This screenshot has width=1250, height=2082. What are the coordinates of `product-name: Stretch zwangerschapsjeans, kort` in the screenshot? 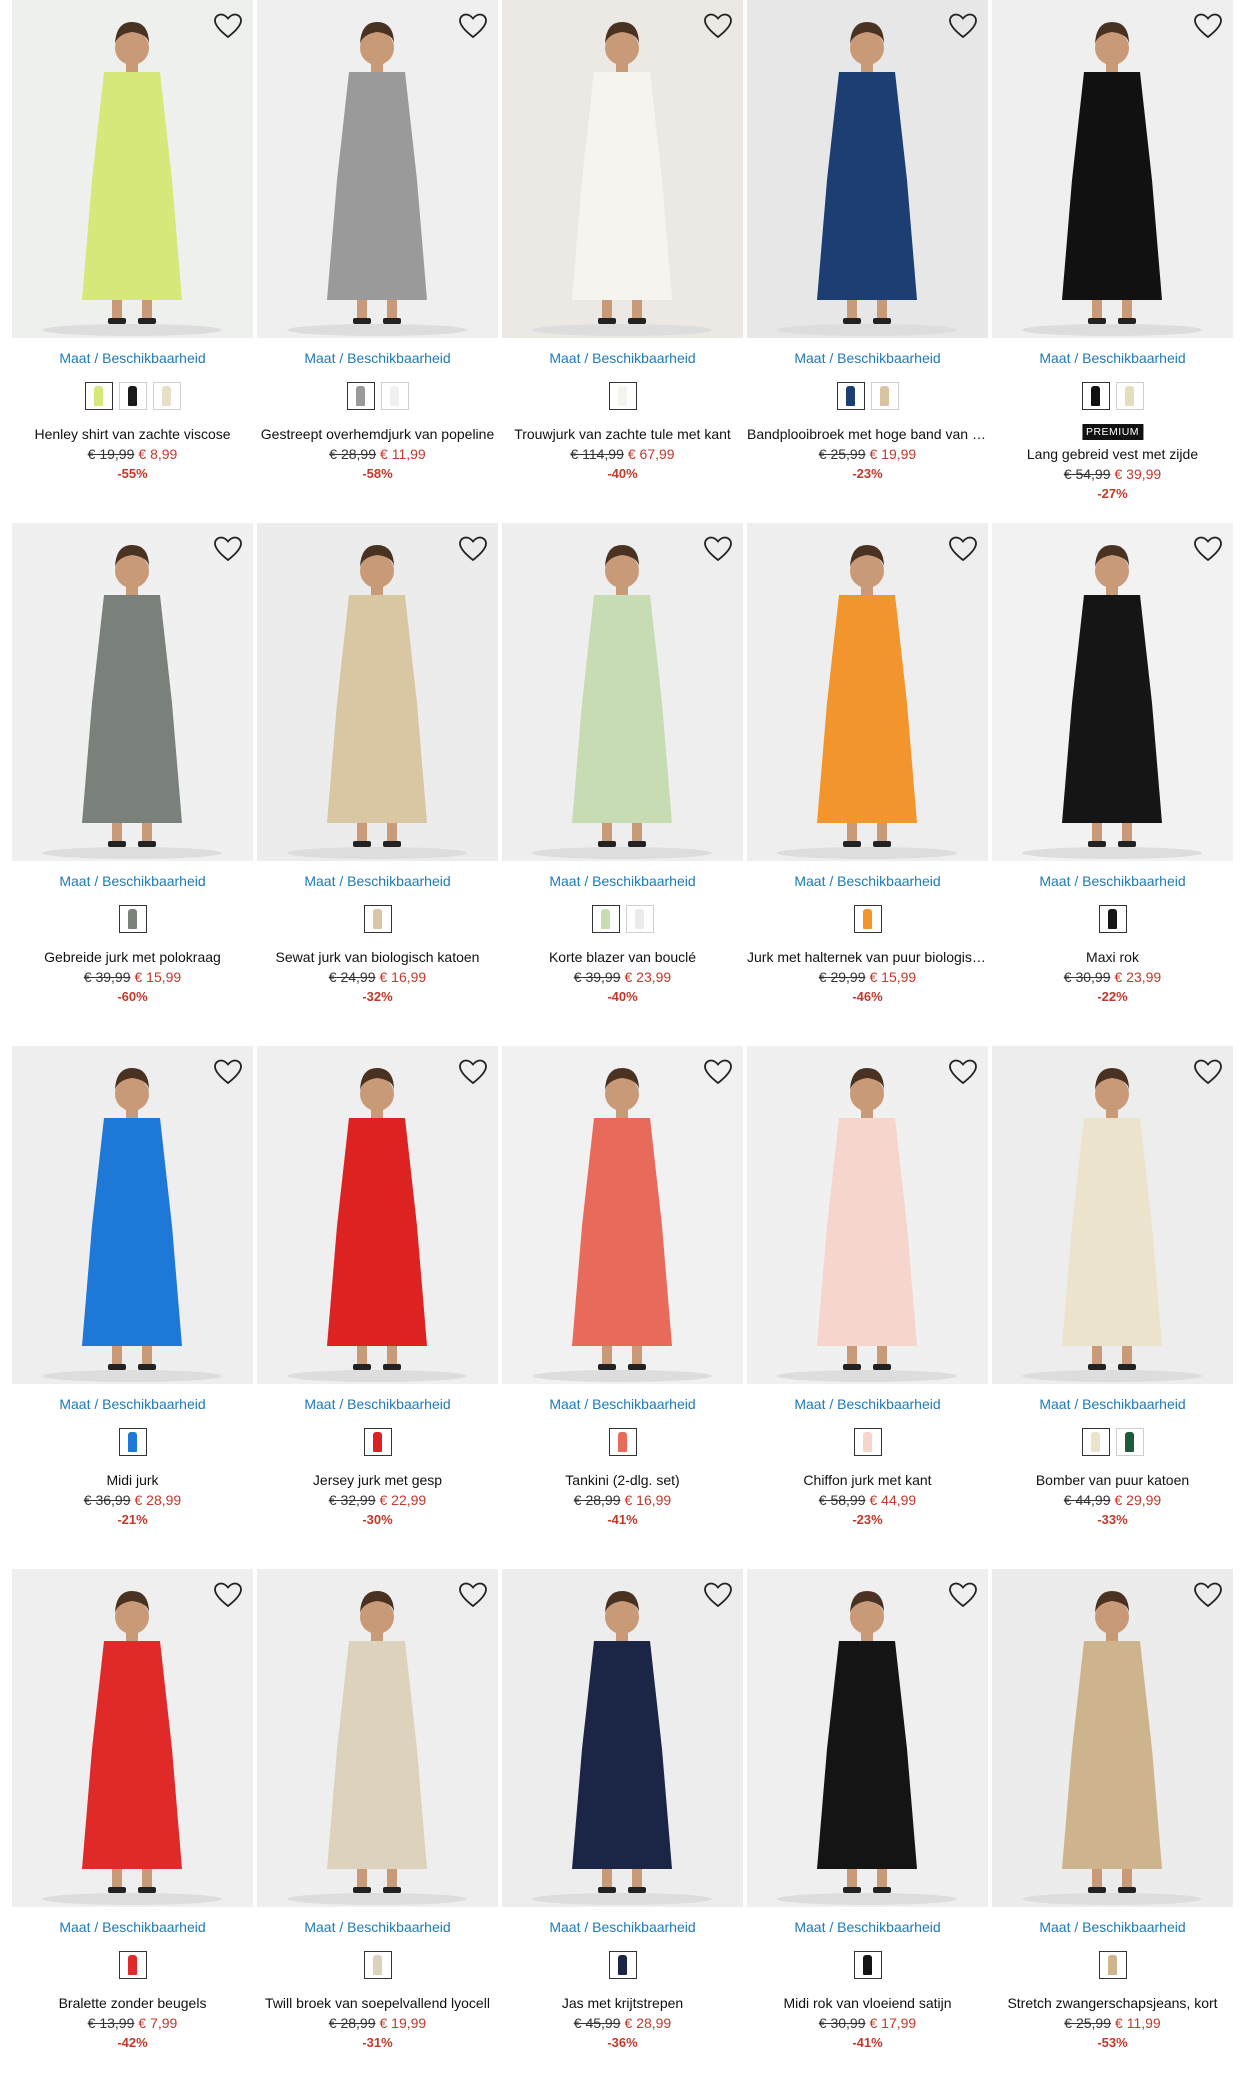 It's located at (1112, 2003).